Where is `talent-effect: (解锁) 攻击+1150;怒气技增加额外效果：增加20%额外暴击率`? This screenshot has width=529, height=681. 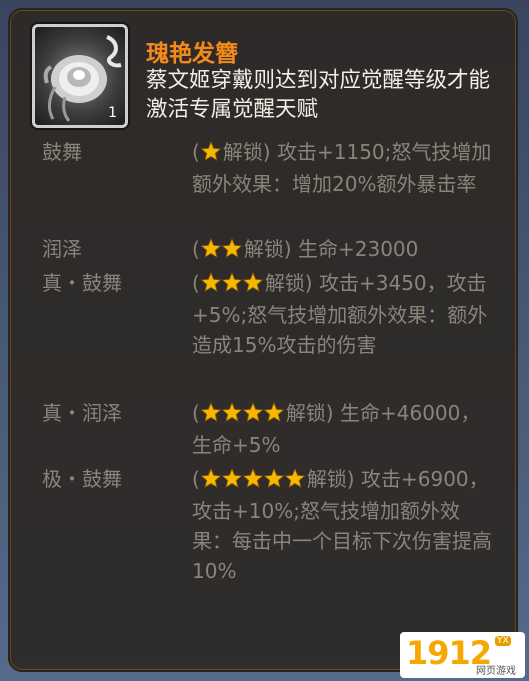 talent-effect: (解锁) 攻击+1150;怒气技增加额外效果：增加20%额外暴击率 is located at coordinates (342, 167).